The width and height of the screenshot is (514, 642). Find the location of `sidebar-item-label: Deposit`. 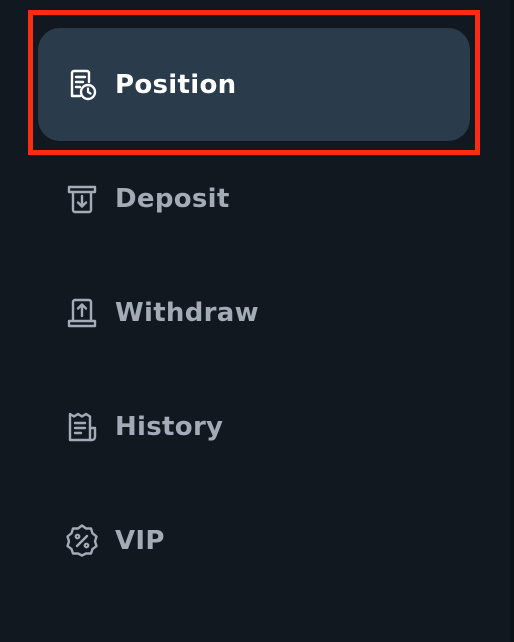

sidebar-item-label: Deposit is located at coordinates (172, 198).